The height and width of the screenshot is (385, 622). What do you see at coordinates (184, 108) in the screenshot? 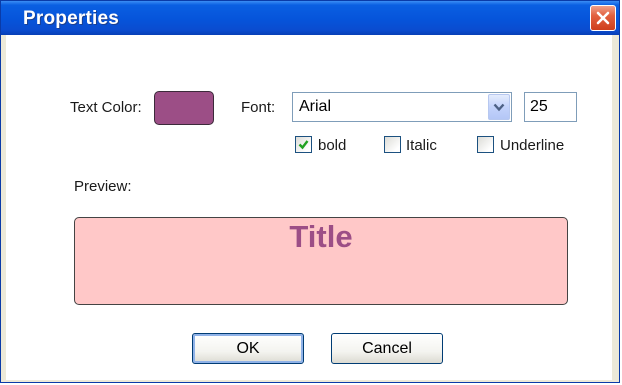
I see `text-color-swatch` at bounding box center [184, 108].